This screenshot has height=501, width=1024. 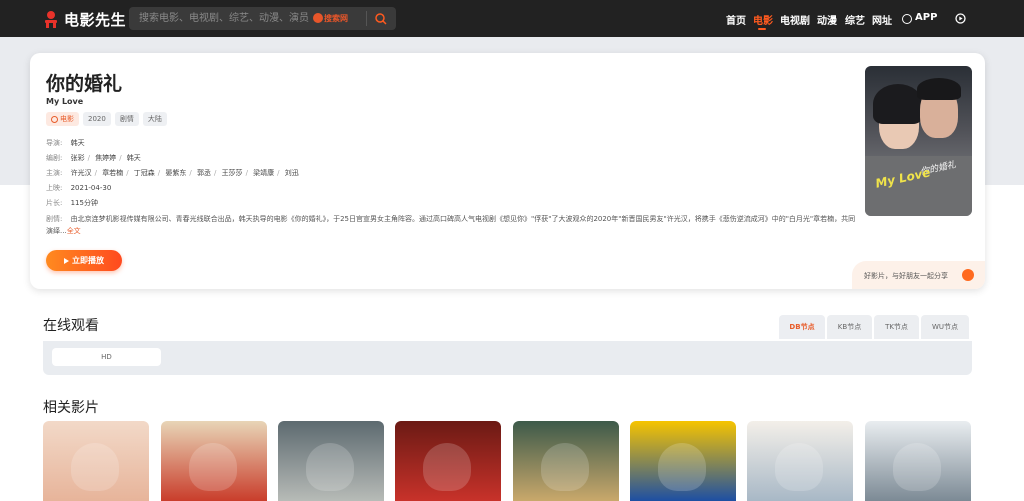 What do you see at coordinates (84, 84) in the screenshot?
I see `movie-title: 你的婚礼` at bounding box center [84, 84].